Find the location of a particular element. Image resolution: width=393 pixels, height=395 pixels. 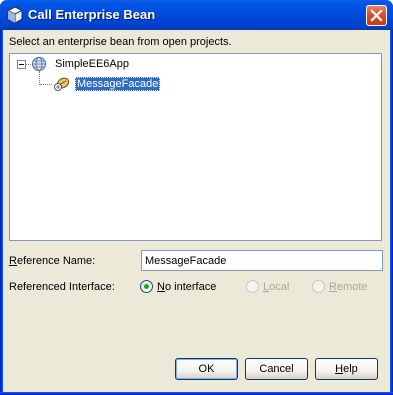

globe-icon is located at coordinates (39, 64).